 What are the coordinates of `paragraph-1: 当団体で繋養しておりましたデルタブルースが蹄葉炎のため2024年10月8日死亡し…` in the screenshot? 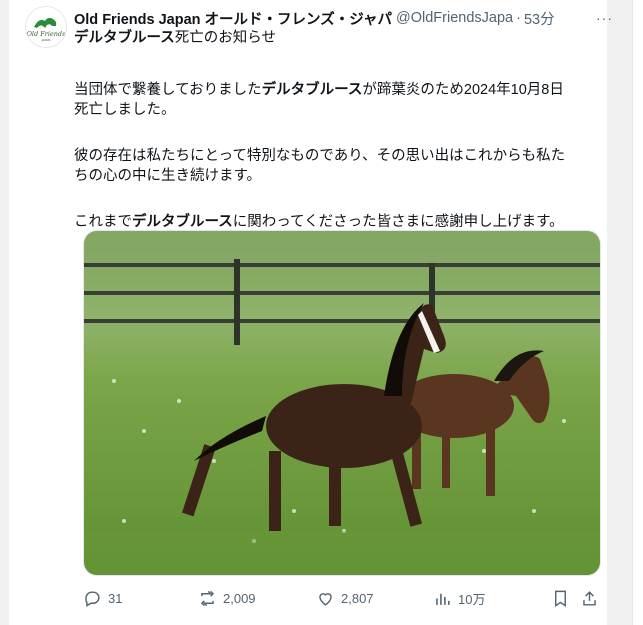 It's located at (334, 100).